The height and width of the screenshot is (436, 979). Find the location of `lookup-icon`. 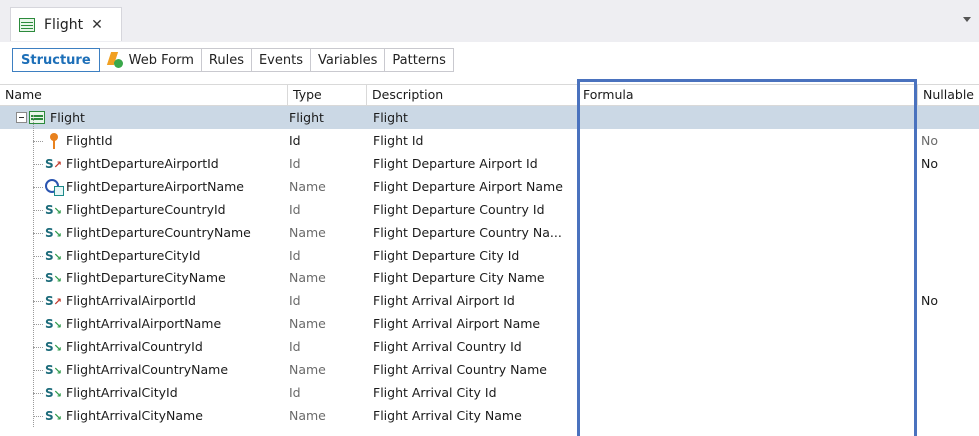

lookup-icon is located at coordinates (54, 187).